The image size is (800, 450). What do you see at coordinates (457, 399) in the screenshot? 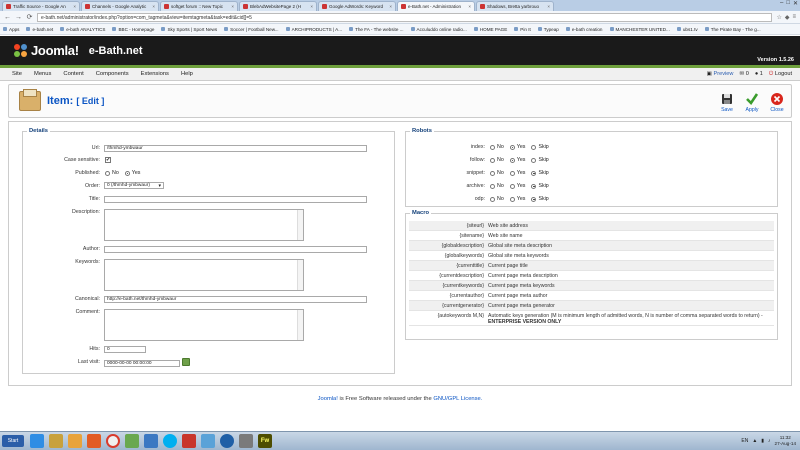
I see `license-link: GNU/GPL License.` at bounding box center [457, 399].